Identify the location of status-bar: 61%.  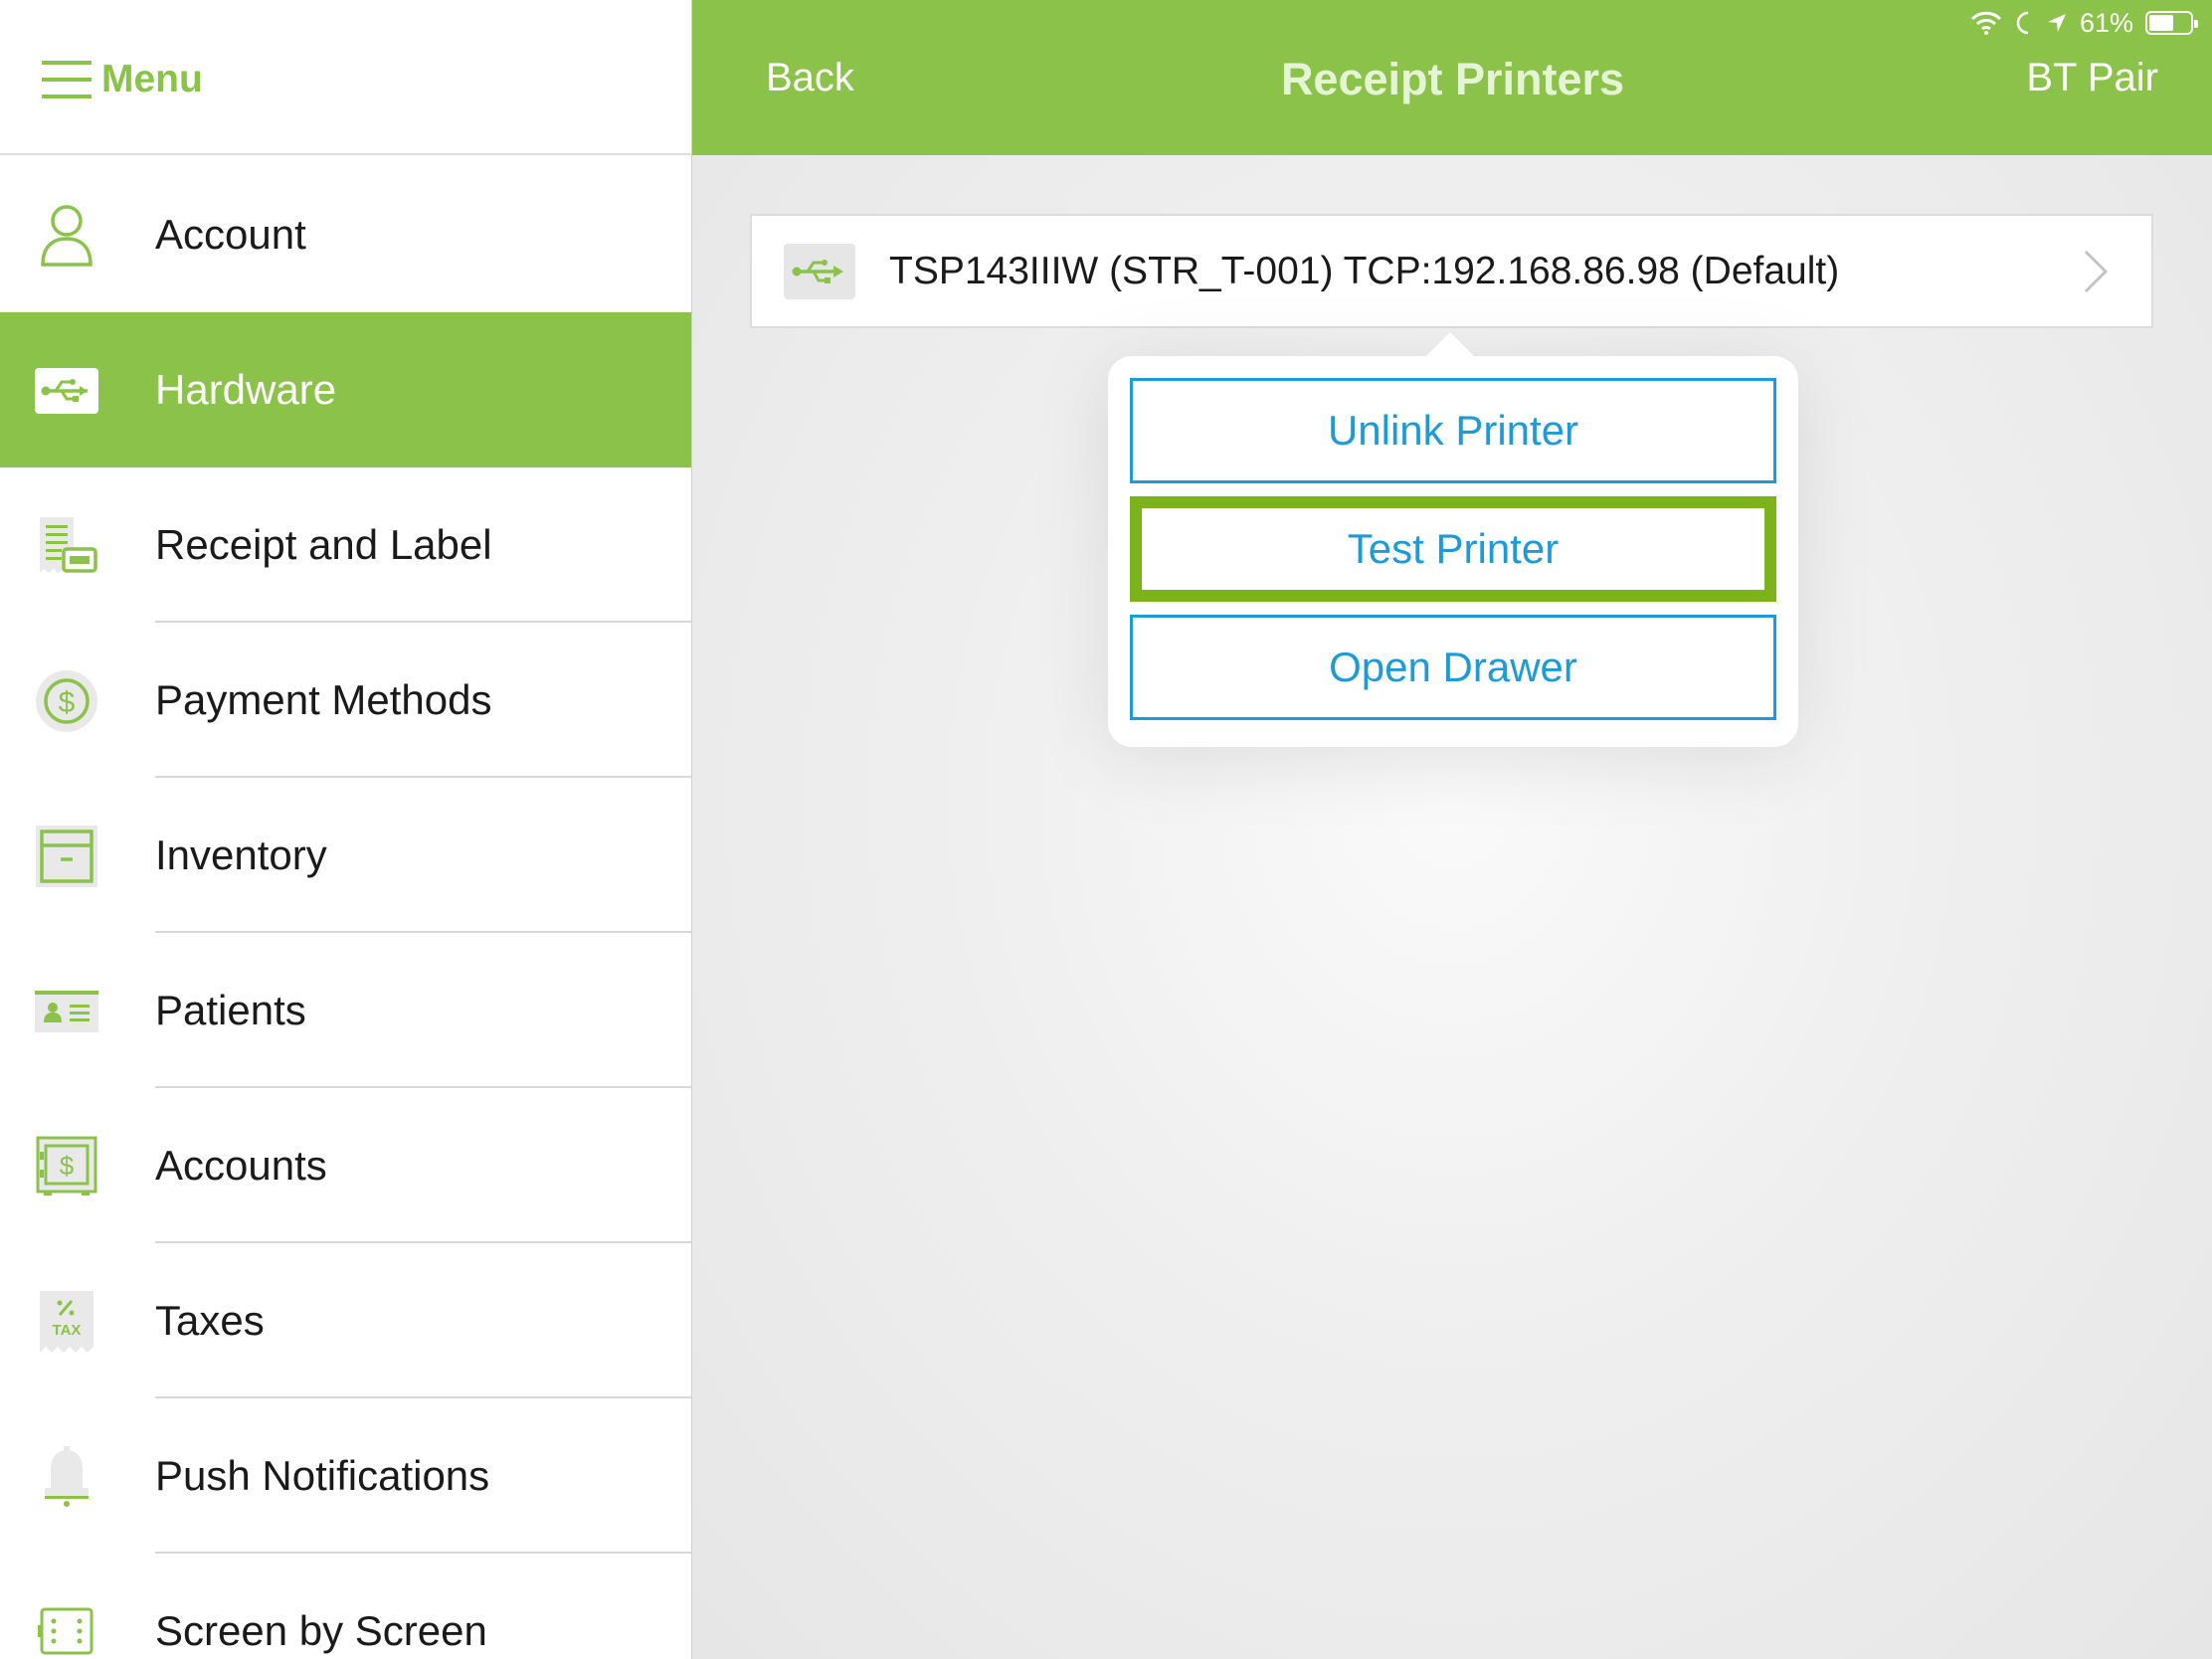
(2084, 23).